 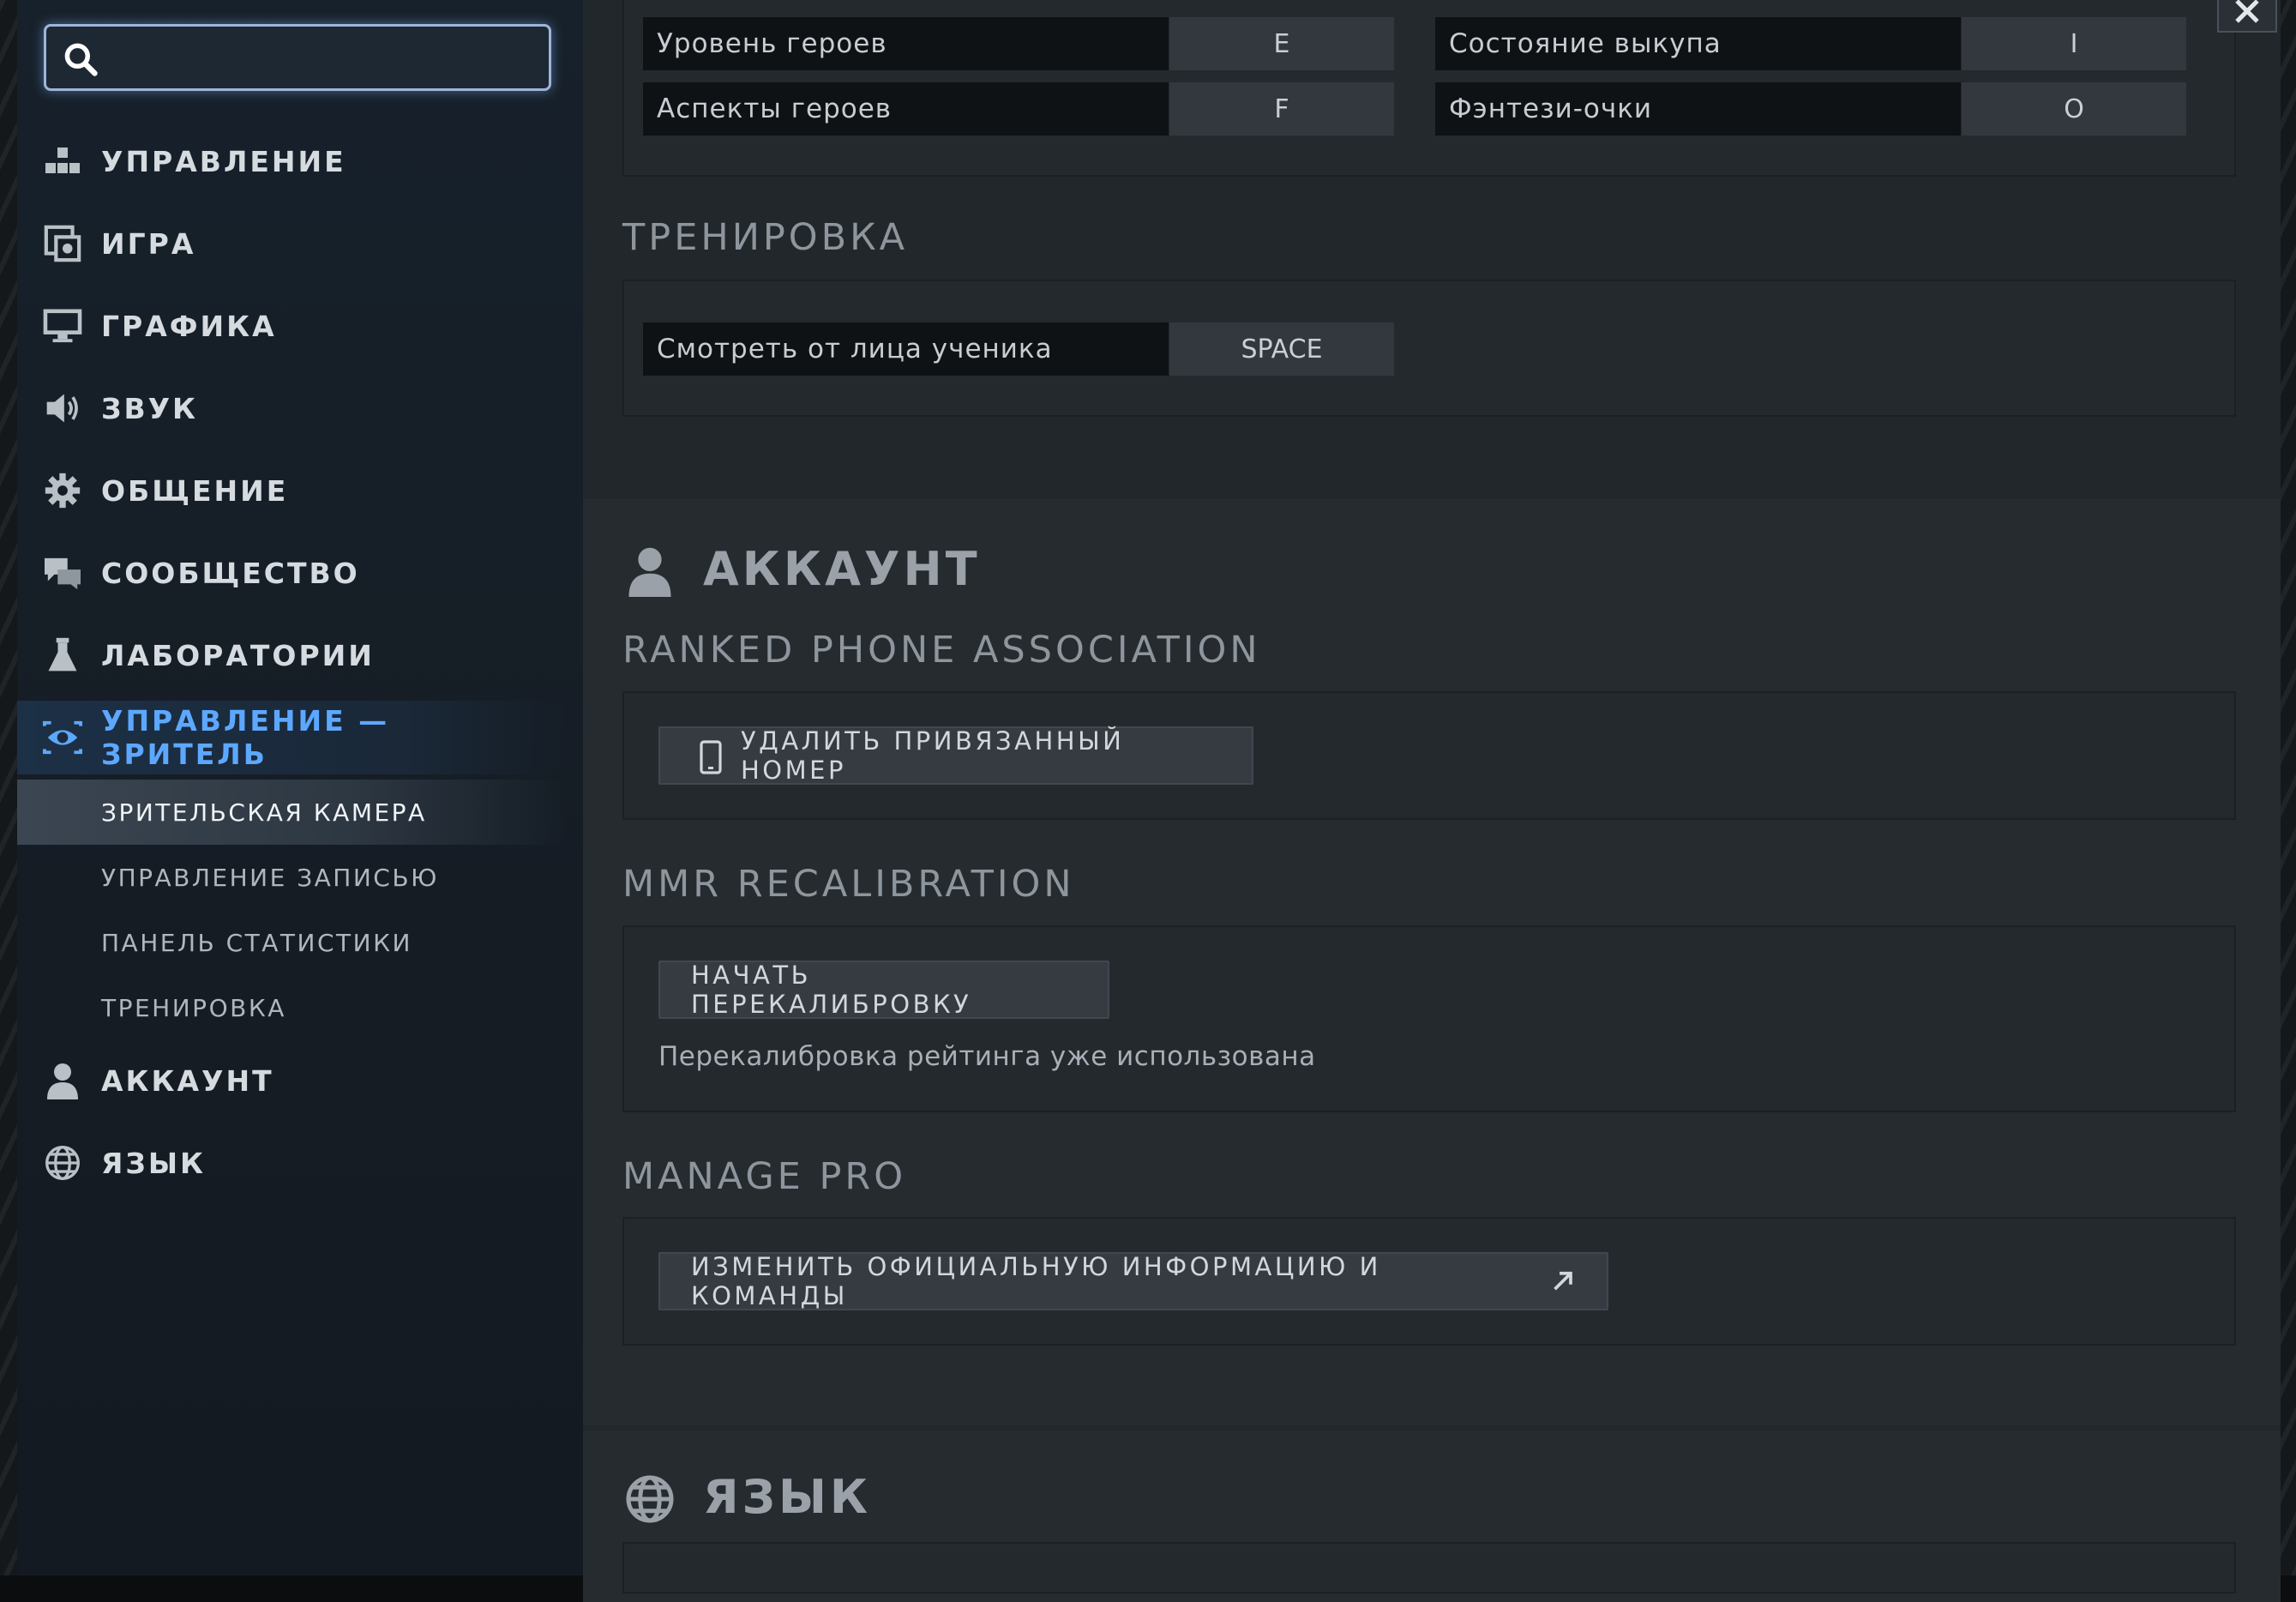 I want to click on sidebar-subitem-label: ПАНЕЛЬ СТАТИСТИКИ, so click(x=256, y=942).